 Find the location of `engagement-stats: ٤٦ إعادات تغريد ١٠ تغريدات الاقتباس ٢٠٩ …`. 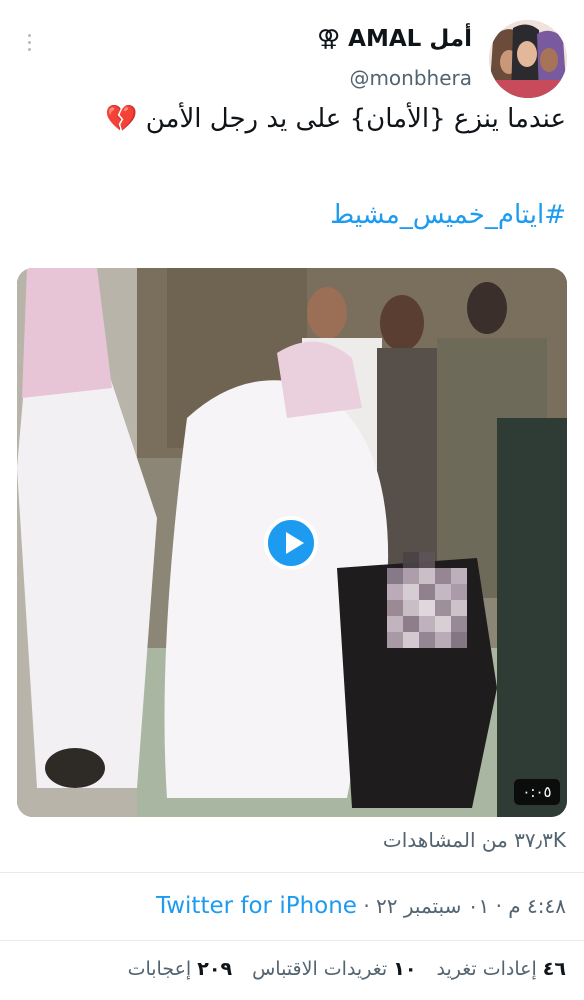

engagement-stats: ٤٦ إعادات تغريد ١٠ تغريدات الاقتباس ٢٠٩ … is located at coordinates (340, 969).